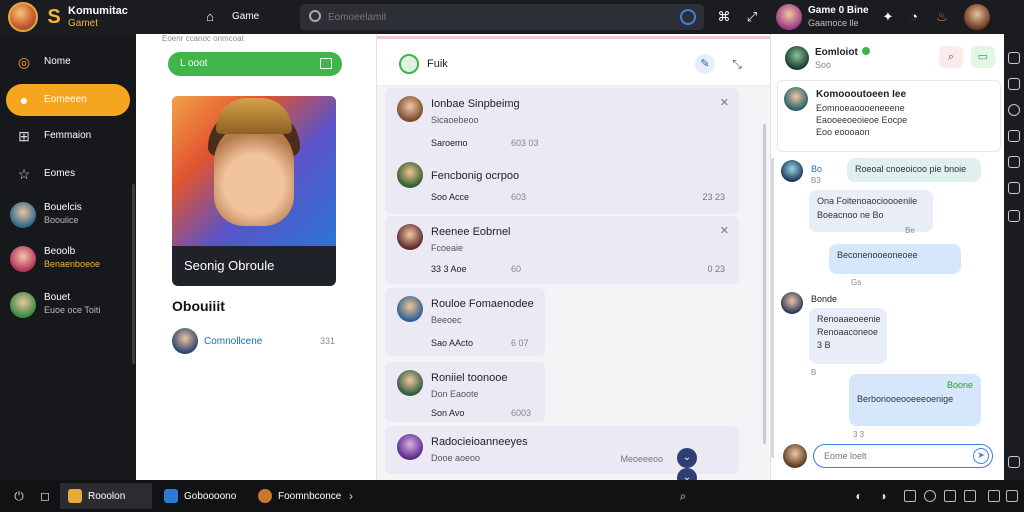 This screenshot has height=512, width=1024. I want to click on feed-item-subtitle: Fcoeaie, so click(447, 248).